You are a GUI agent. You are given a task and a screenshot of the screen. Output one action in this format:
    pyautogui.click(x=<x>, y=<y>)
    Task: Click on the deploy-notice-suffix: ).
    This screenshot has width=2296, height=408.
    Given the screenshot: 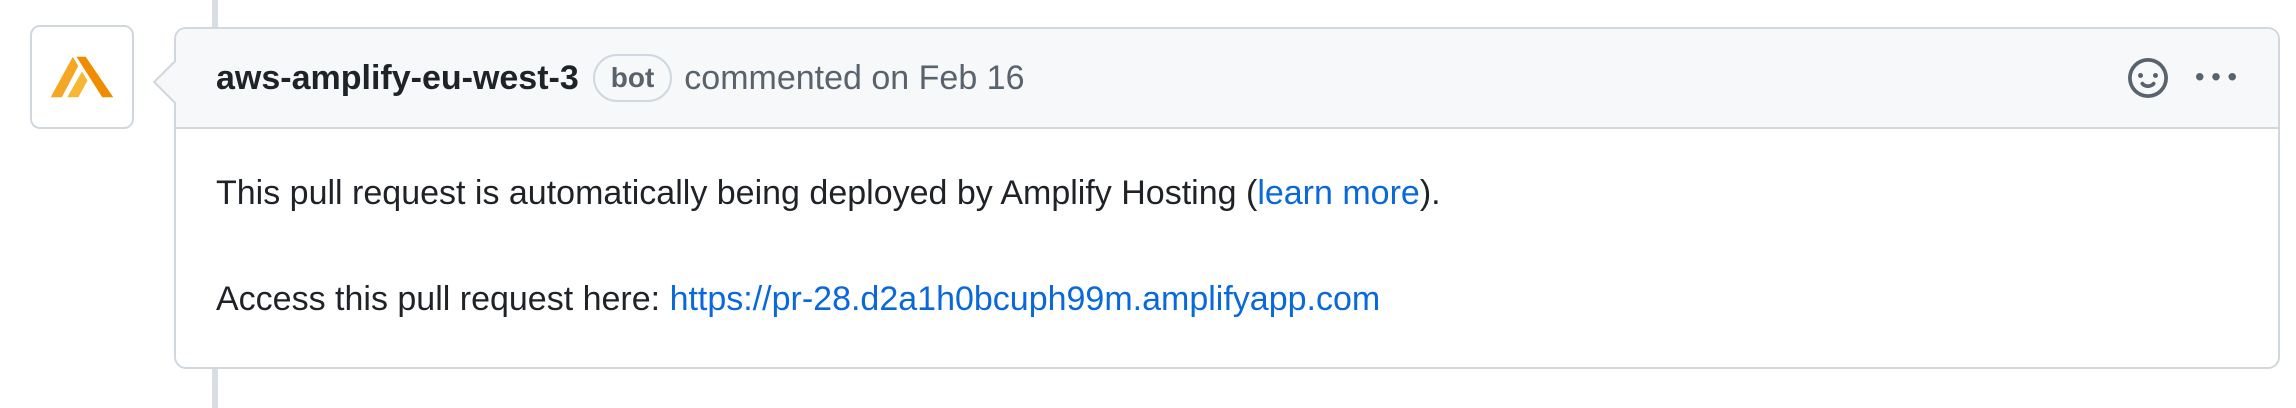 What is the action you would take?
    pyautogui.click(x=1430, y=193)
    